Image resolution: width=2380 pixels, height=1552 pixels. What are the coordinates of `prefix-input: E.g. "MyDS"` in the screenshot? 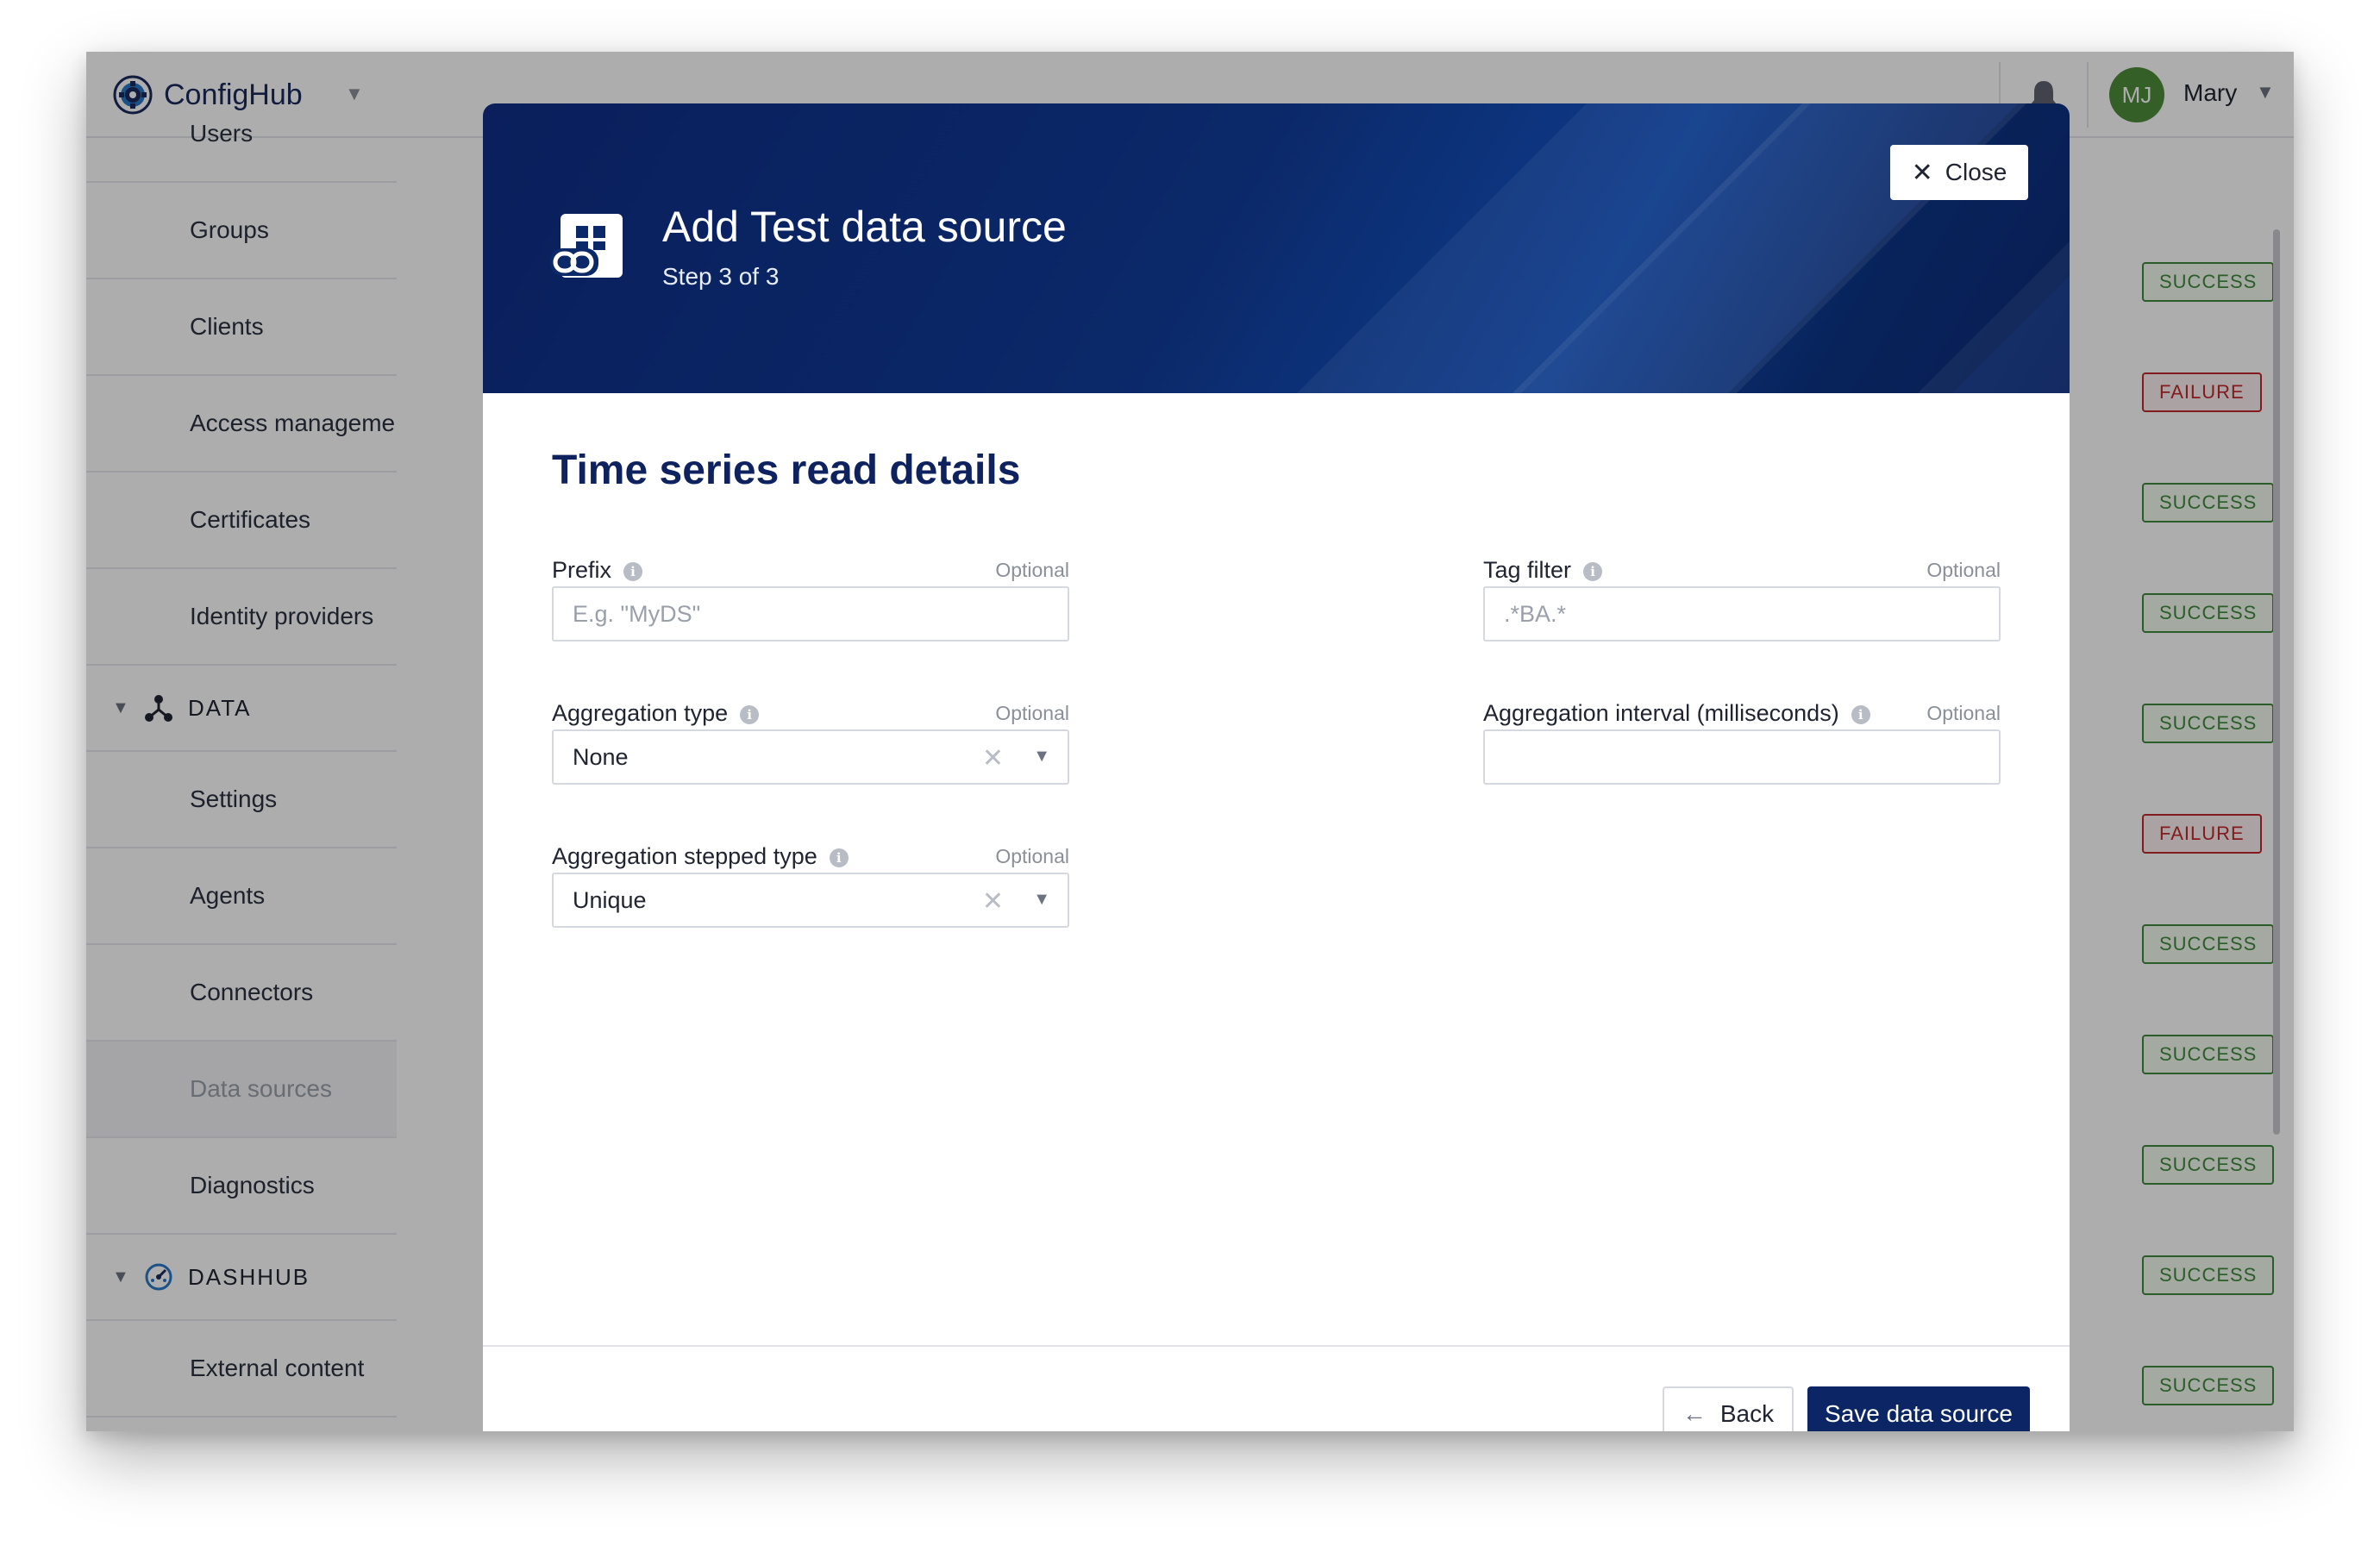 It's located at (811, 613).